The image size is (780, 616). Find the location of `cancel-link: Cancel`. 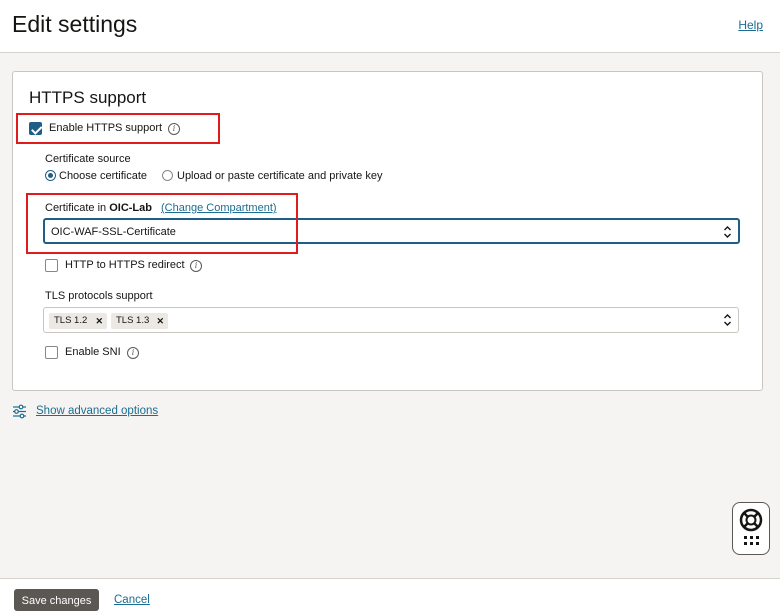

cancel-link: Cancel is located at coordinates (132, 600).